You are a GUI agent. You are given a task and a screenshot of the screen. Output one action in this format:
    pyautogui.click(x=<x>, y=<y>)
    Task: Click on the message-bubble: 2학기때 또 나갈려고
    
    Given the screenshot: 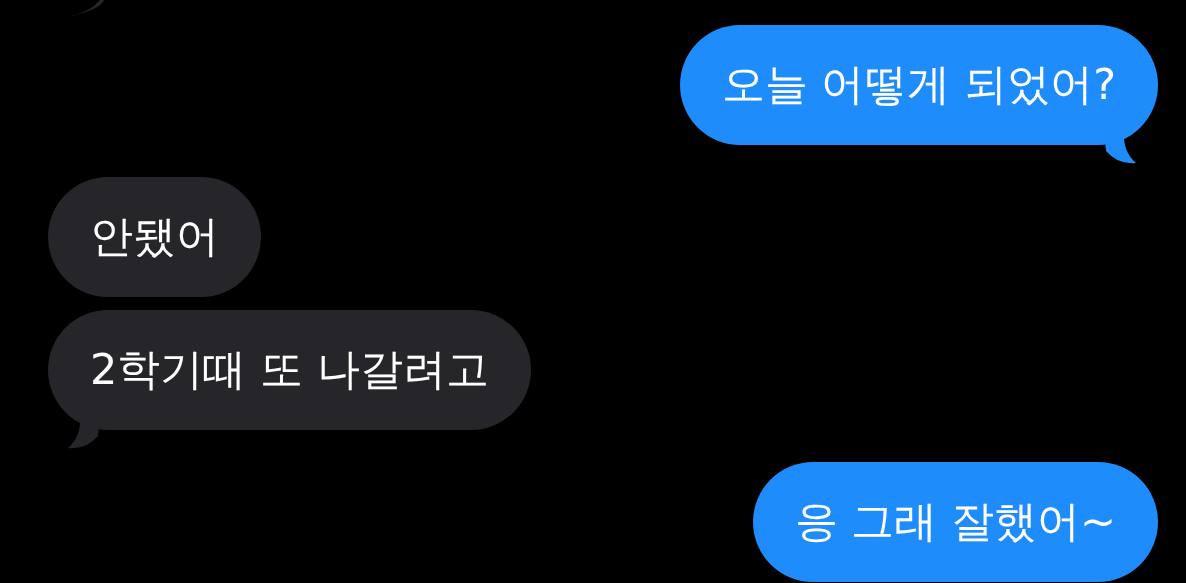 What is the action you would take?
    pyautogui.click(x=289, y=370)
    